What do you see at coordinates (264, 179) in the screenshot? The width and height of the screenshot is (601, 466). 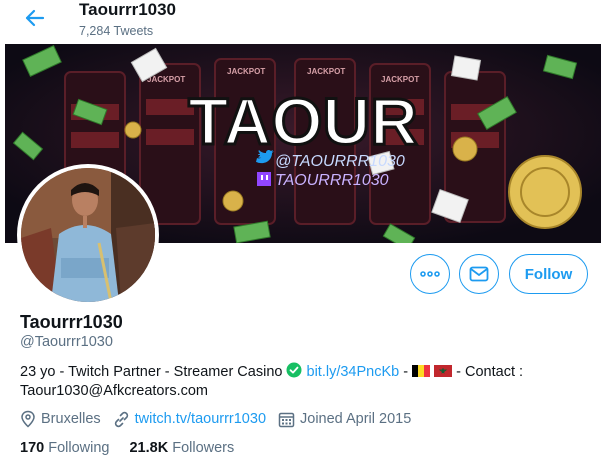 I see `twitch-icon` at bounding box center [264, 179].